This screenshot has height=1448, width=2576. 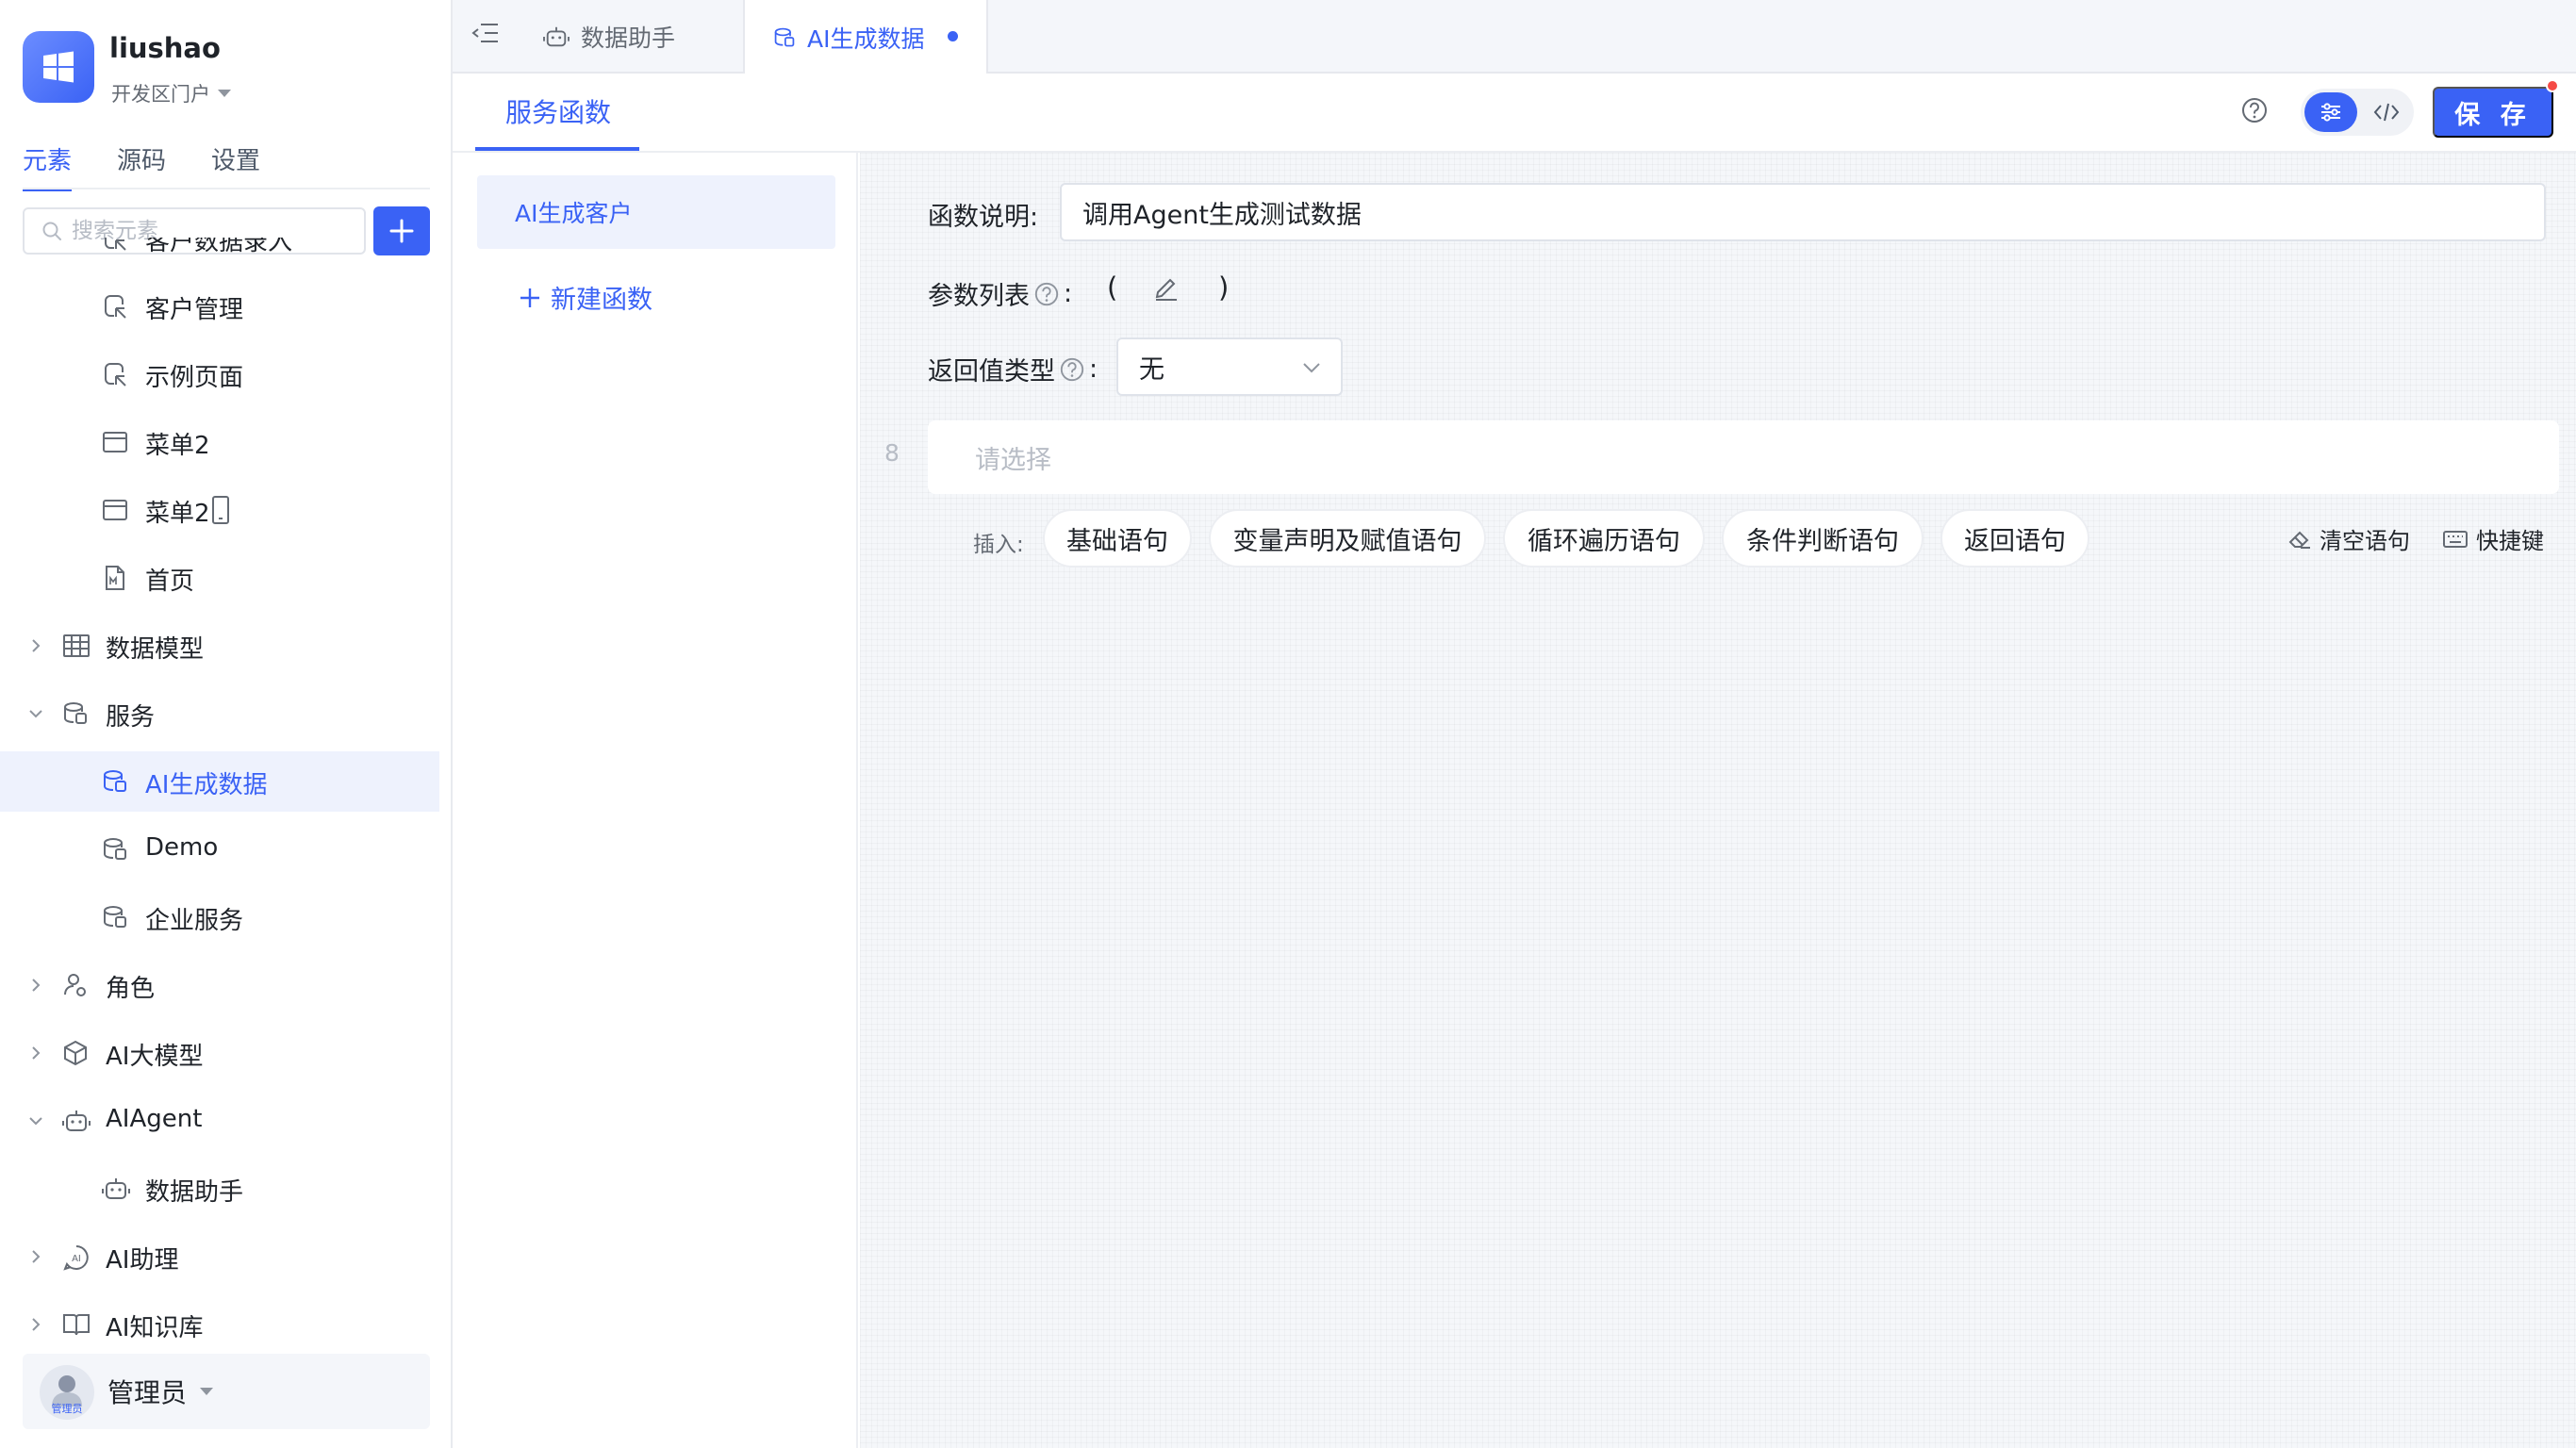 What do you see at coordinates (219, 646) in the screenshot?
I see `tree-item: 数据模型` at bounding box center [219, 646].